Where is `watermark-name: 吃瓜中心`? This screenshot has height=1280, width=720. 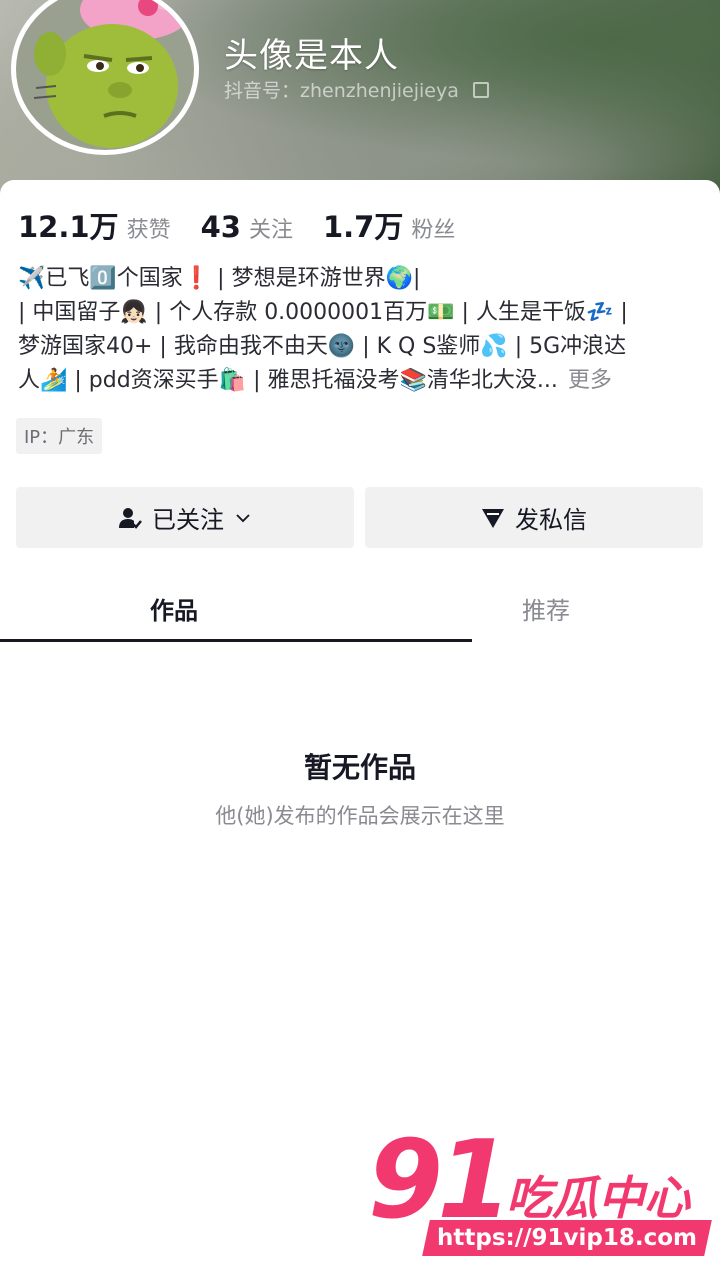 watermark-name: 吃瓜中心 is located at coordinates (598, 1198).